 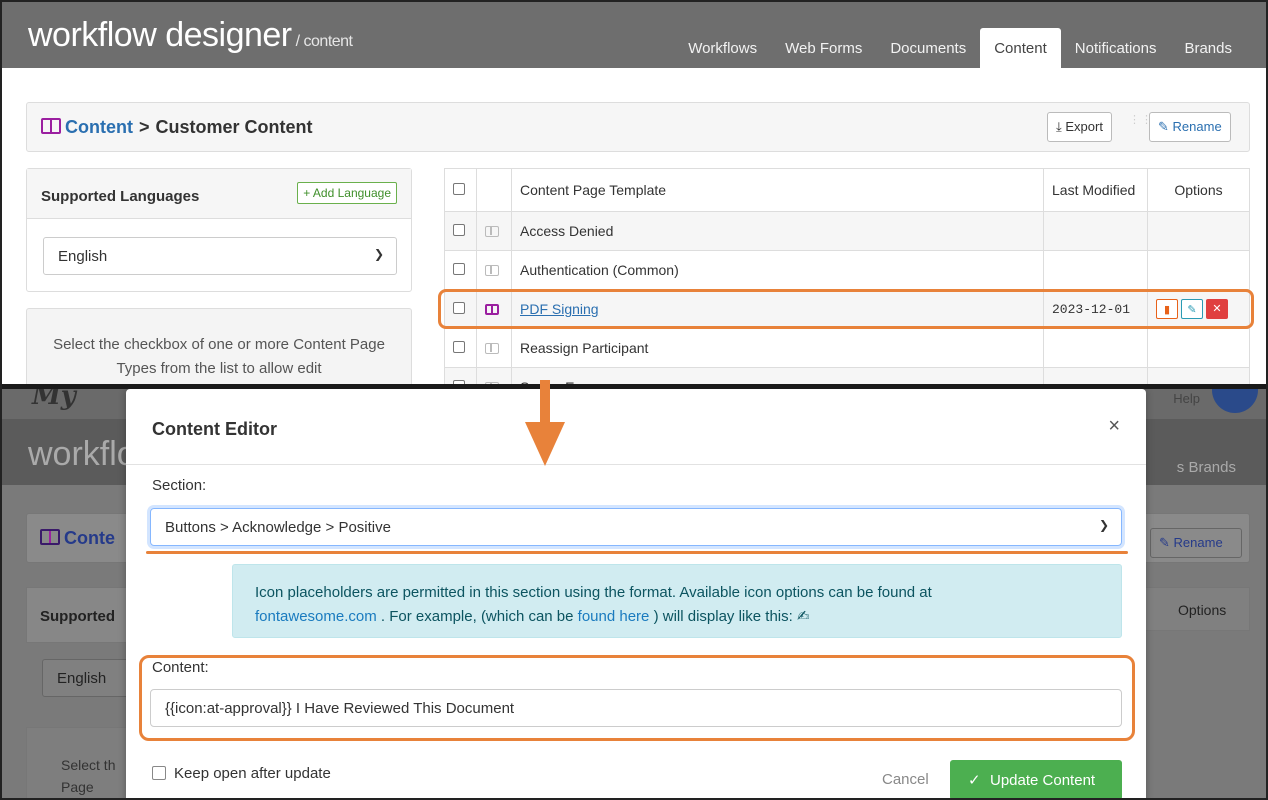 What do you see at coordinates (1079, 127) in the screenshot?
I see `export-button: ⤓ Export` at bounding box center [1079, 127].